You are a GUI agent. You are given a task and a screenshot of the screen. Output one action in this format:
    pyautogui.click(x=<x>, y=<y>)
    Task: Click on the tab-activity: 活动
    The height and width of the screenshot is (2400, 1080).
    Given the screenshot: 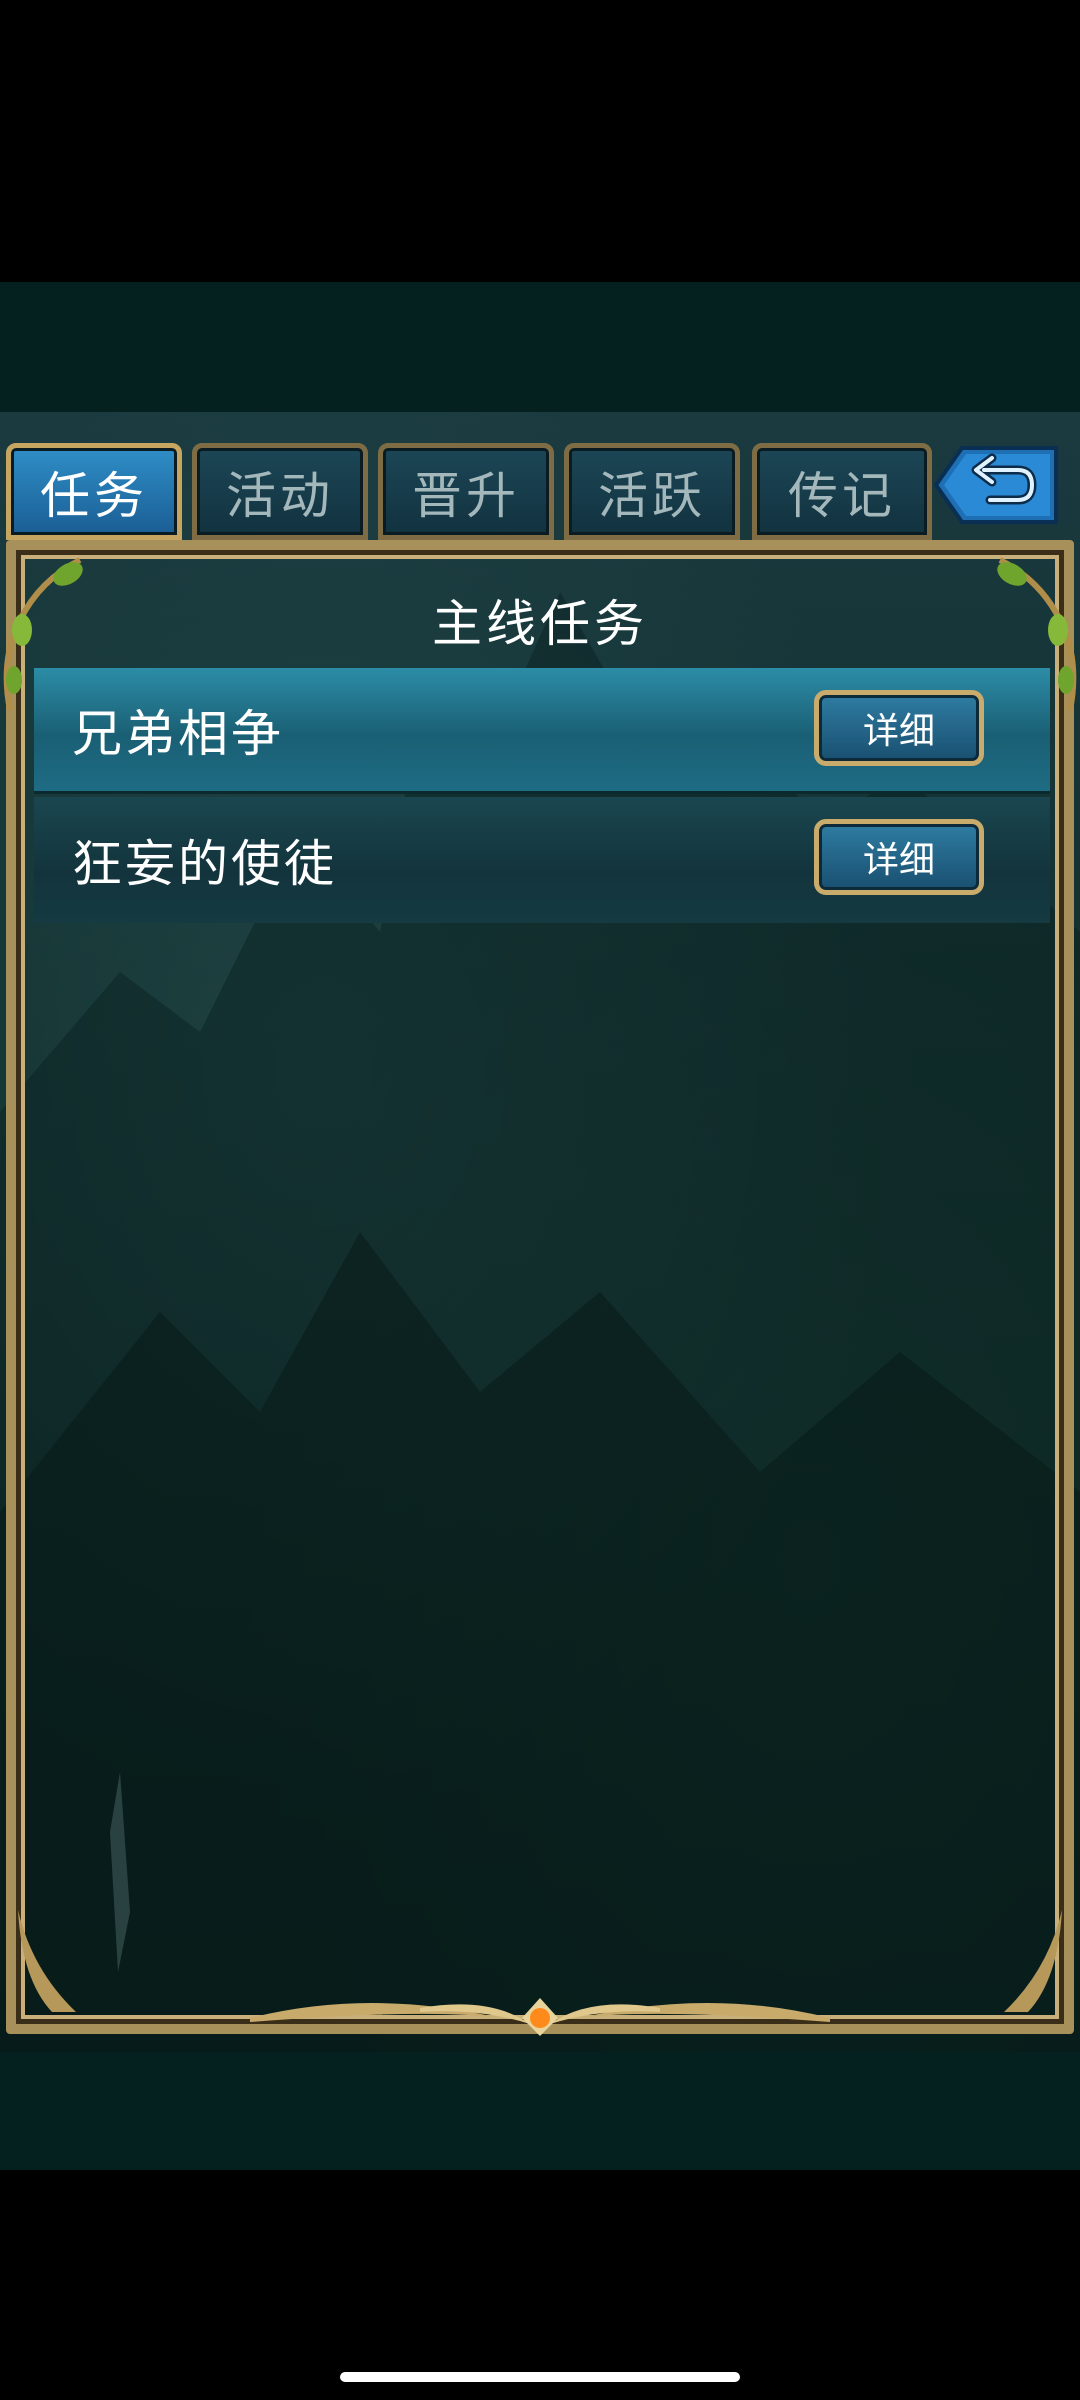 What is the action you would take?
    pyautogui.click(x=280, y=491)
    